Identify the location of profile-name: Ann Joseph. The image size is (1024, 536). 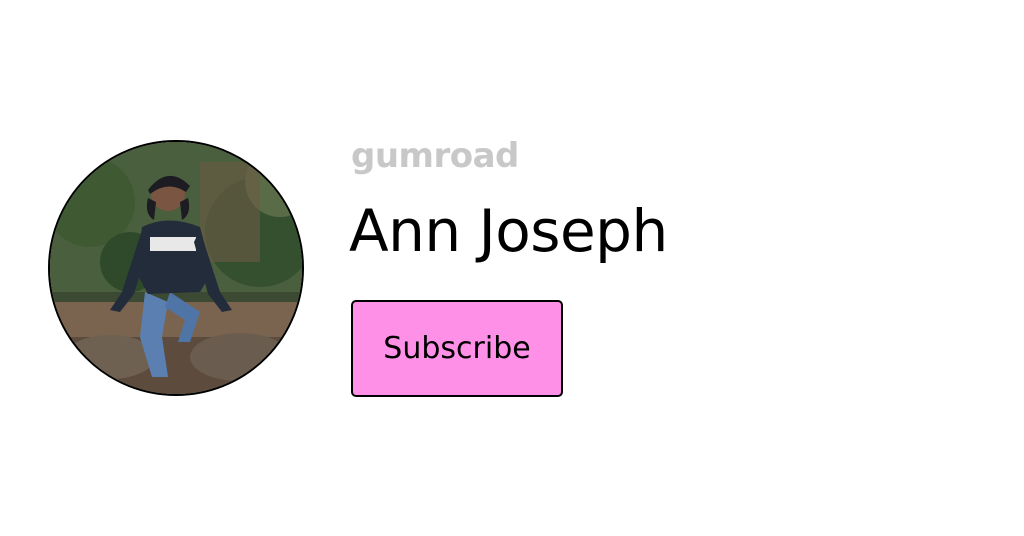
(508, 231).